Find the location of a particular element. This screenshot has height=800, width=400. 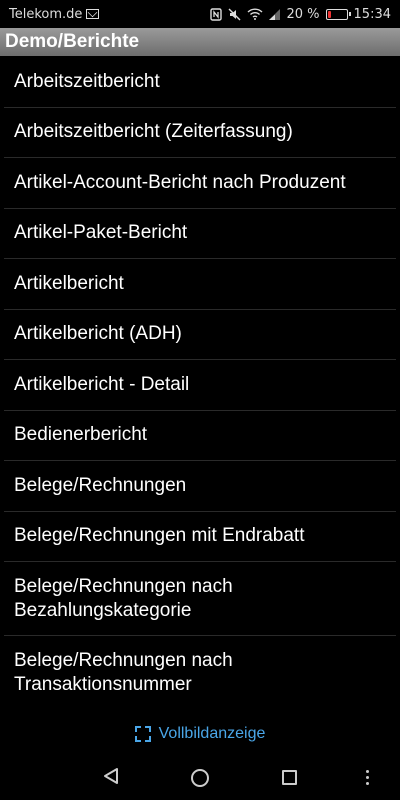

recents-icon is located at coordinates (289, 777).